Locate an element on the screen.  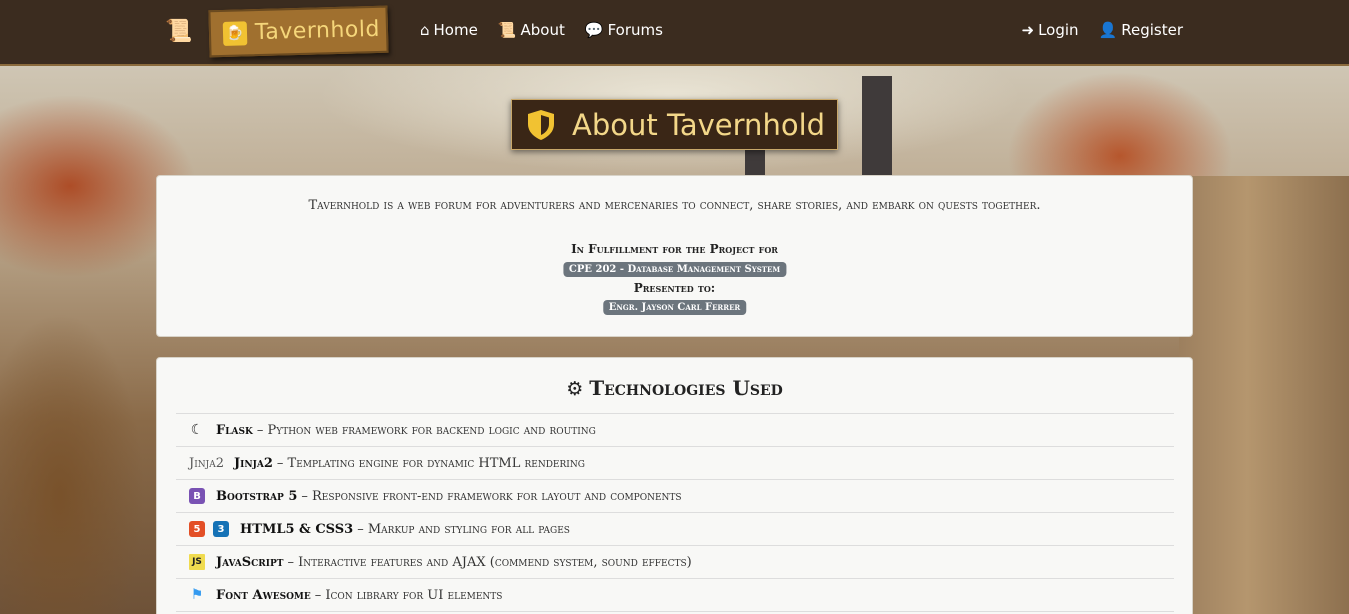
fulfillment-label: In Fulfillment for the Project for is located at coordinates (674, 249).